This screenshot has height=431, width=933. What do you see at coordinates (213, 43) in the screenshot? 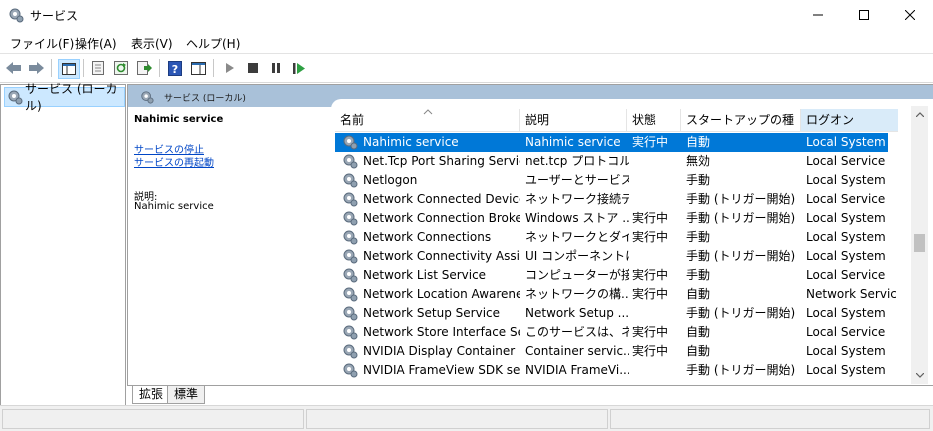
I see `menu-help: ヘルプ(H)` at bounding box center [213, 43].